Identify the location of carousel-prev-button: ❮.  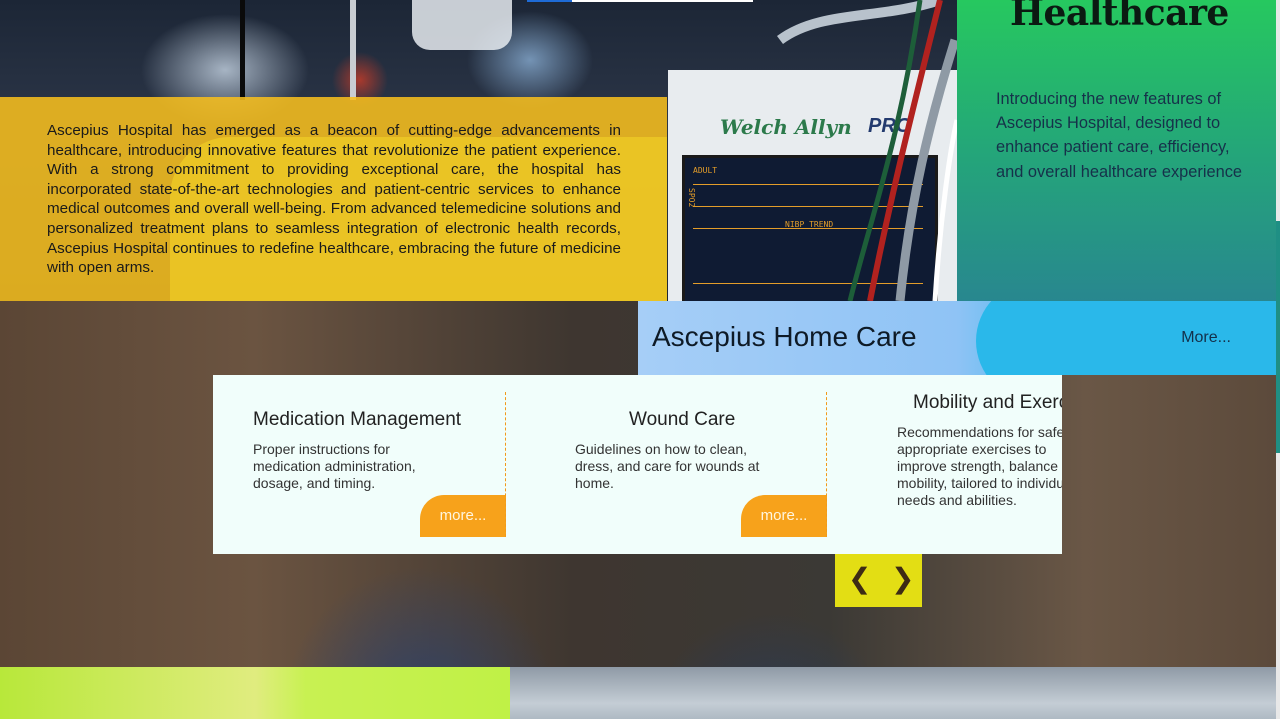
(859, 578).